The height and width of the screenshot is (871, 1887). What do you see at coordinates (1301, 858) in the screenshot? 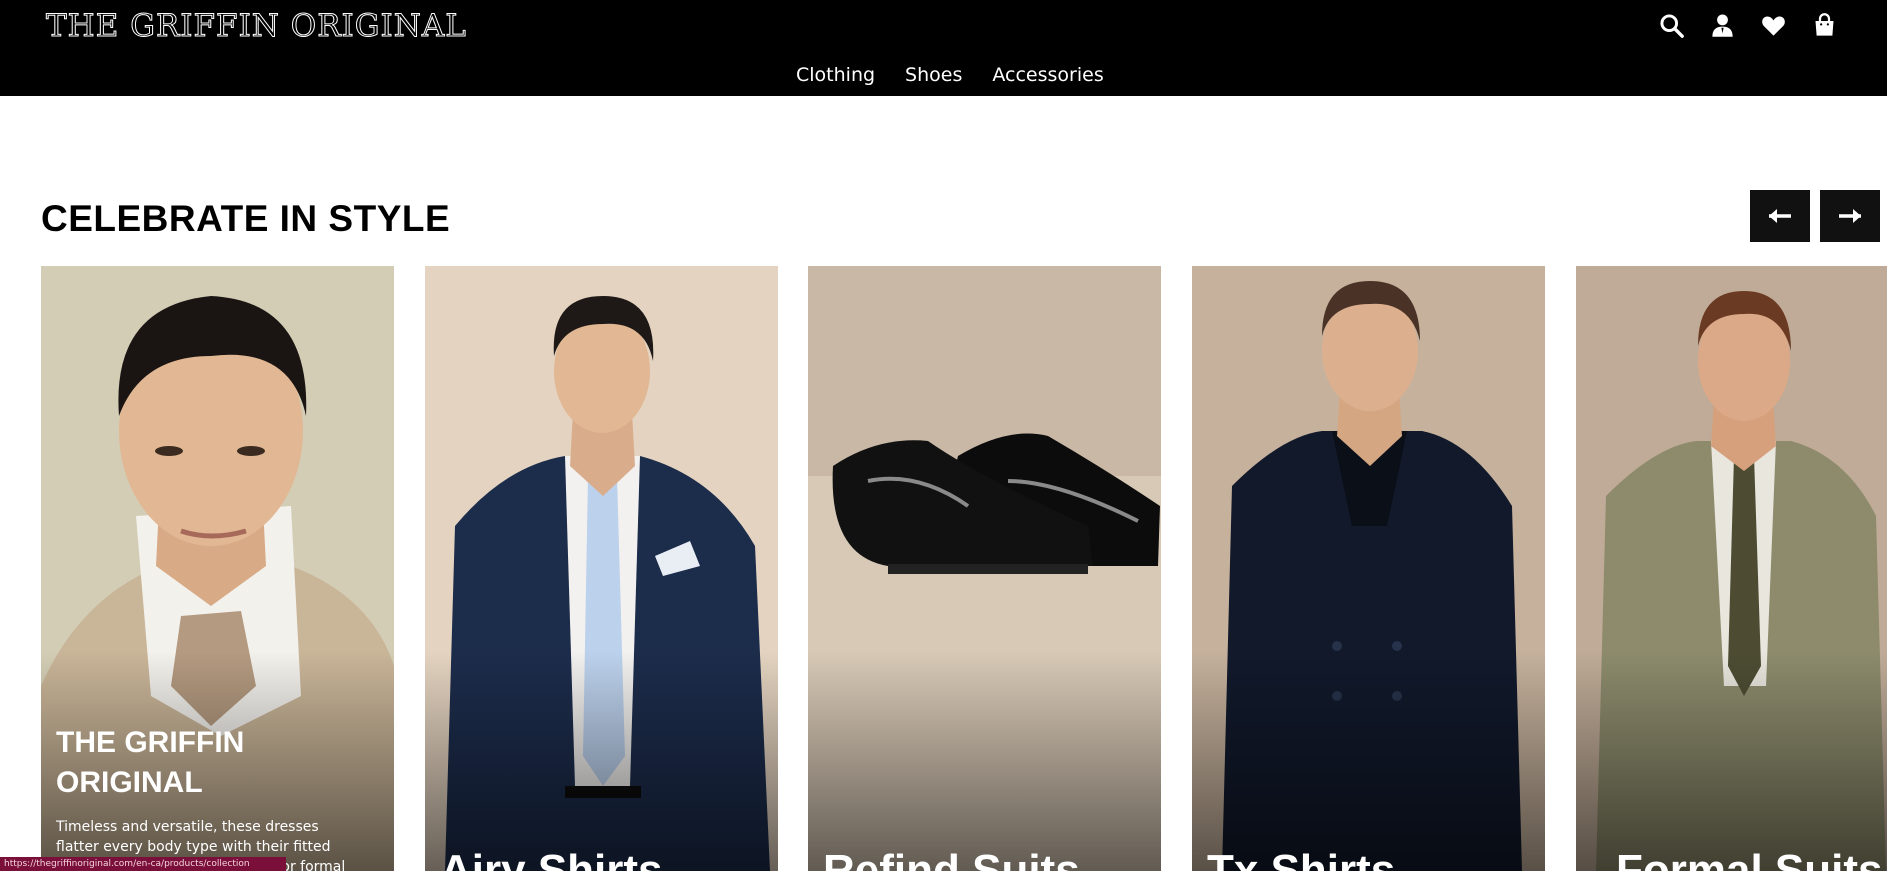
I see `card-title: Tx Shirts` at bounding box center [1301, 858].